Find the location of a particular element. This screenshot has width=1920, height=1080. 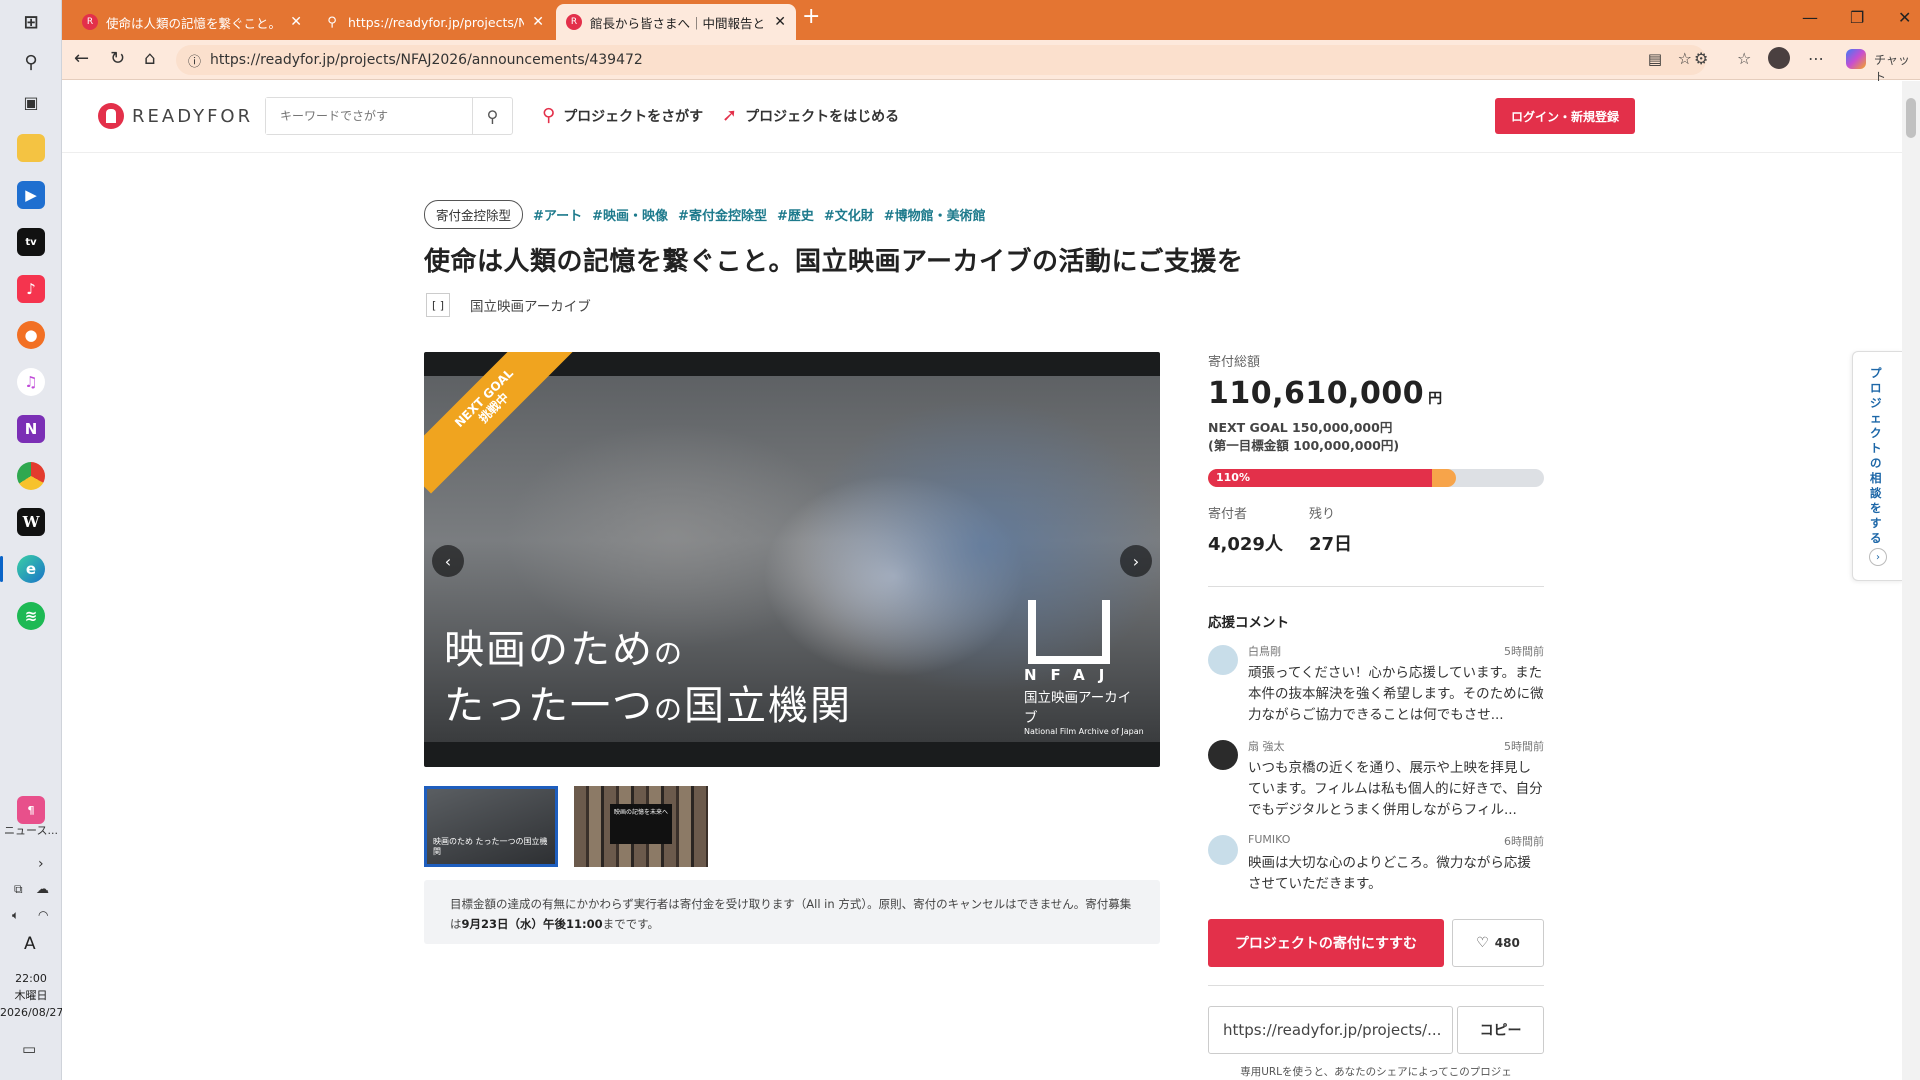

favorites-icon: ☆ is located at coordinates (1744, 58).